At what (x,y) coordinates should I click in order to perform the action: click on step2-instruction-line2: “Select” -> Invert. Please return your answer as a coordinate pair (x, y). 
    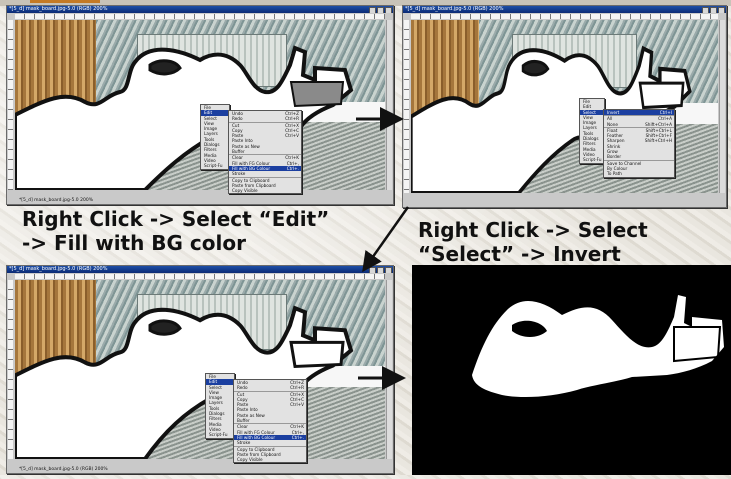
    Looking at the image, I should click on (519, 254).